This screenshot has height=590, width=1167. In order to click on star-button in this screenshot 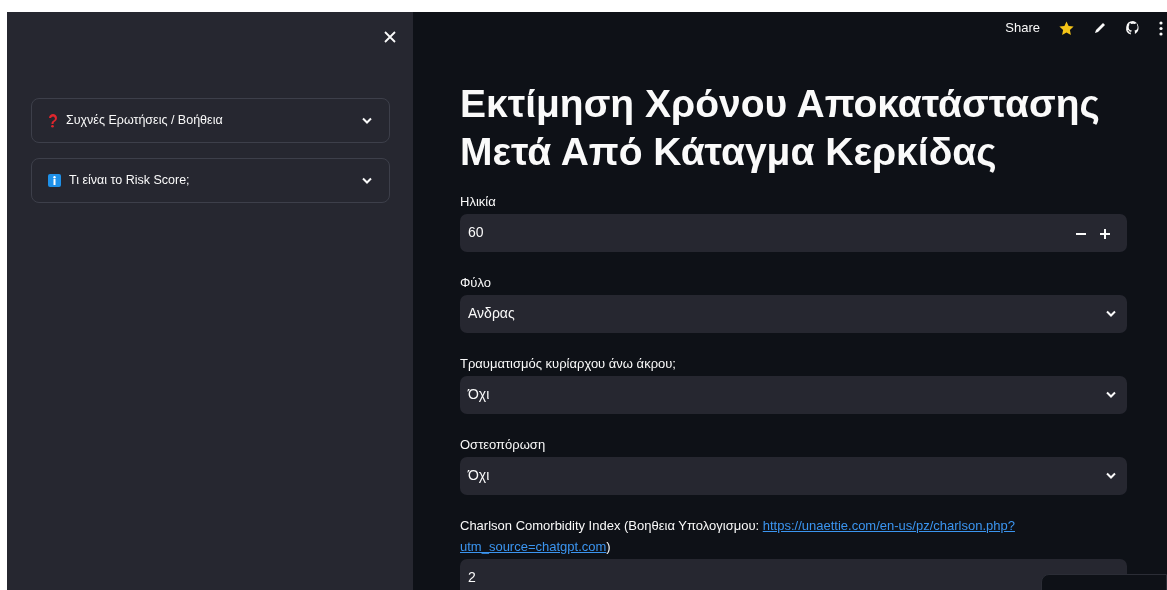, I will do `click(1066, 28)`.